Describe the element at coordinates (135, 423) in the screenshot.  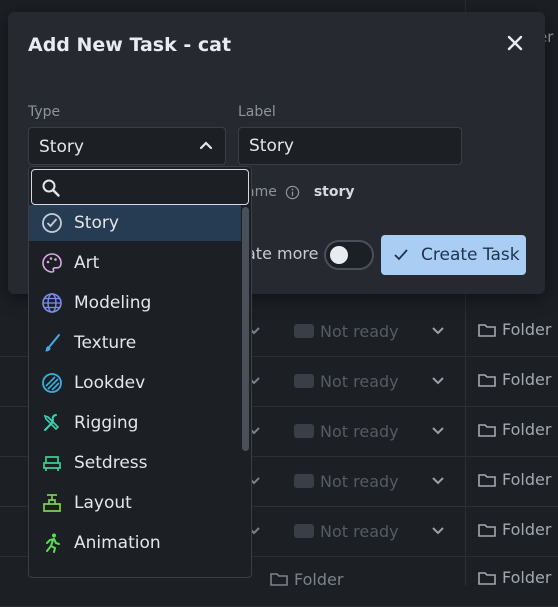
I see `option-rigging: Rigging` at that location.